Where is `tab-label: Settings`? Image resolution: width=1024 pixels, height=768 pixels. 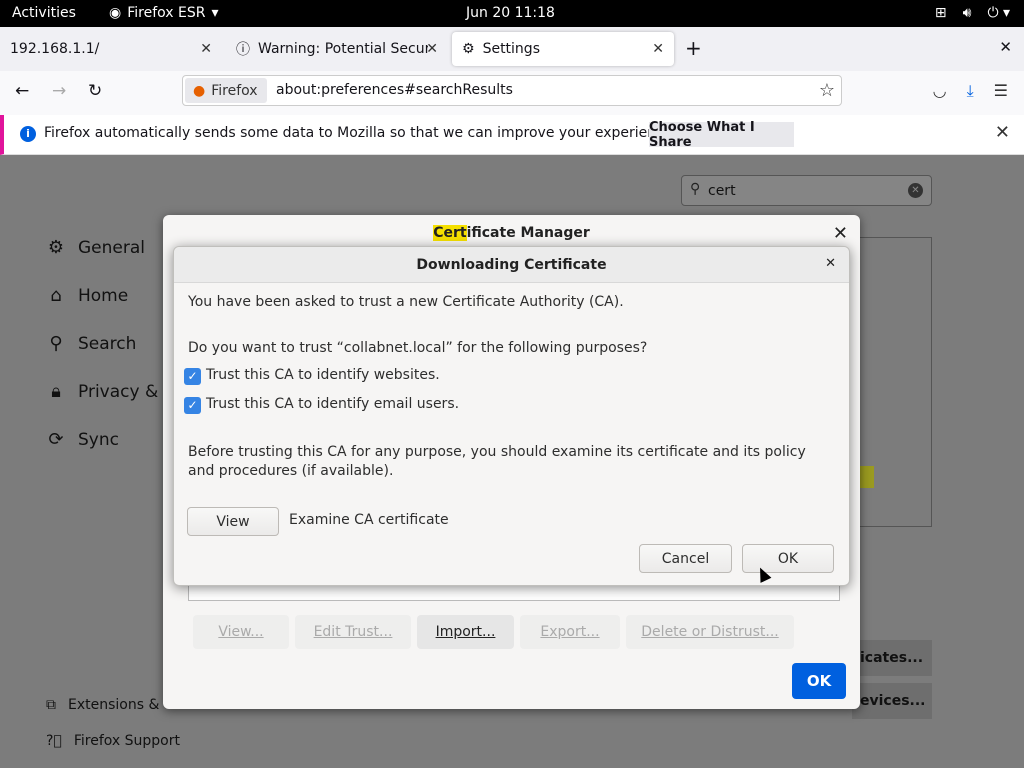
tab-label: Settings is located at coordinates (511, 49).